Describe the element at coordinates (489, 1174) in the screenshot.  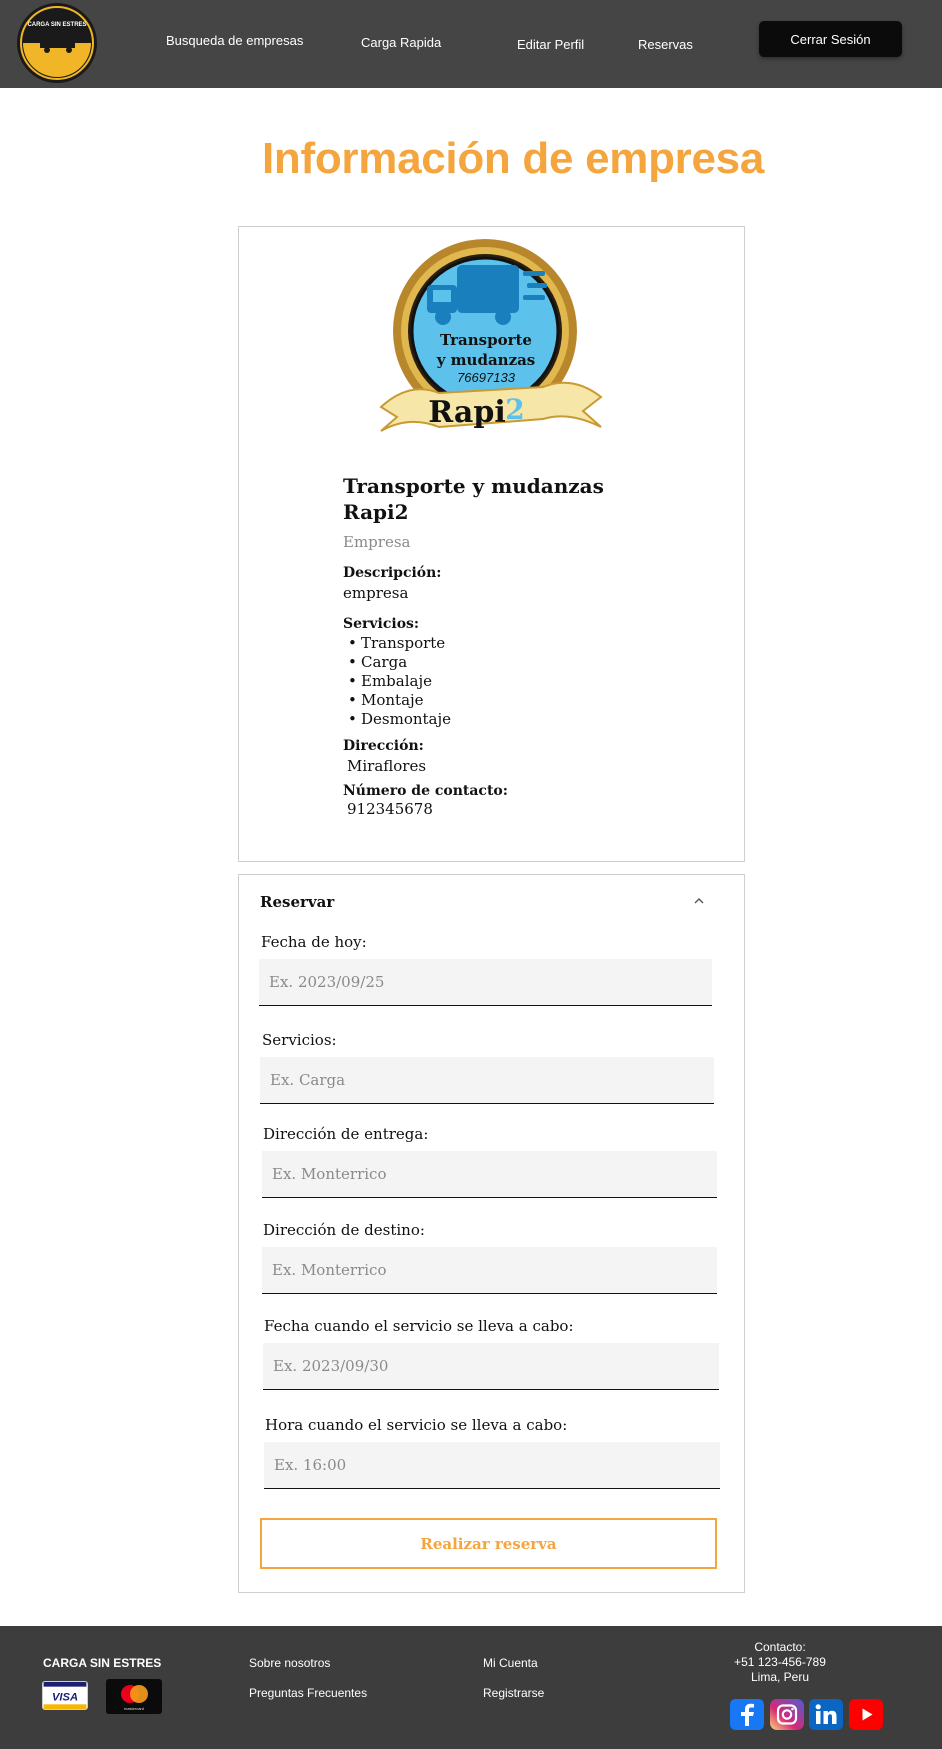
I see `delivery-address-input` at that location.